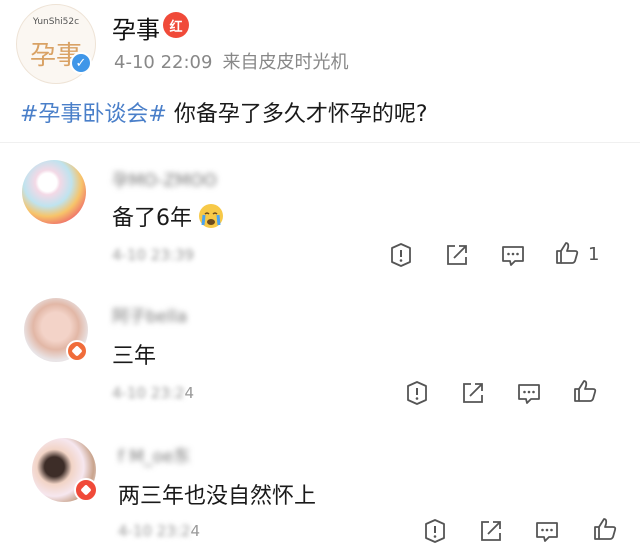 Image resolution: width=640 pixels, height=560 pixels. What do you see at coordinates (285, 62) in the screenshot?
I see `post-source: 来自皮皮时光机` at bounding box center [285, 62].